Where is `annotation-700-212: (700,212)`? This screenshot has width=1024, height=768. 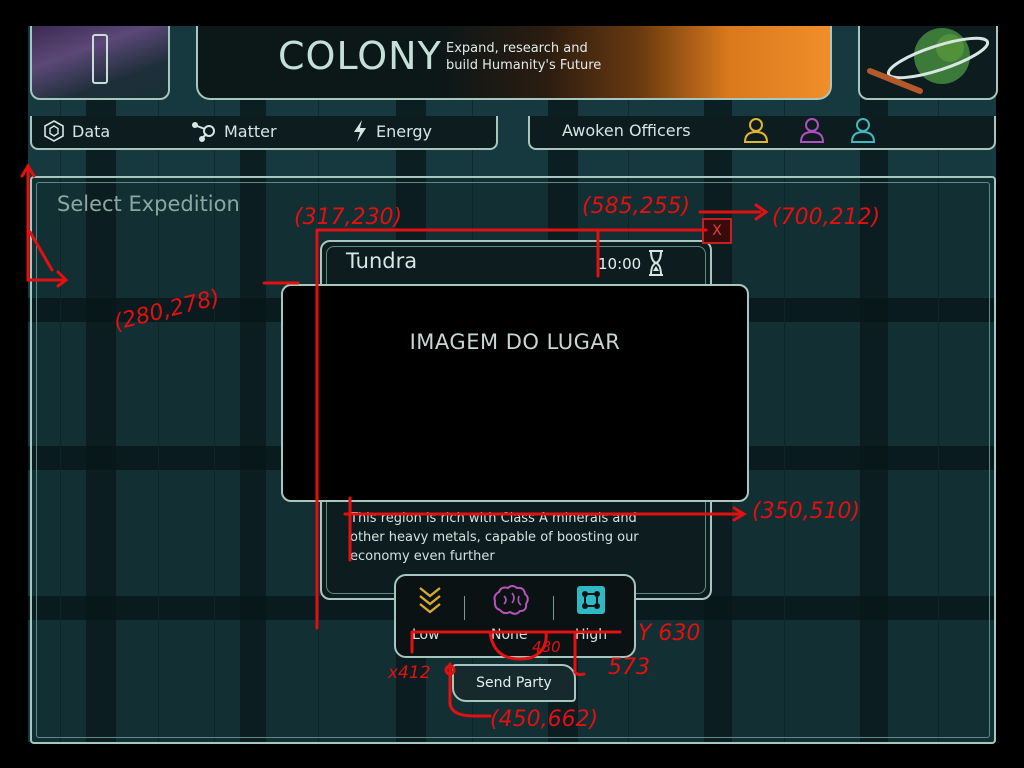
annotation-700-212: (700,212) is located at coordinates (826, 217).